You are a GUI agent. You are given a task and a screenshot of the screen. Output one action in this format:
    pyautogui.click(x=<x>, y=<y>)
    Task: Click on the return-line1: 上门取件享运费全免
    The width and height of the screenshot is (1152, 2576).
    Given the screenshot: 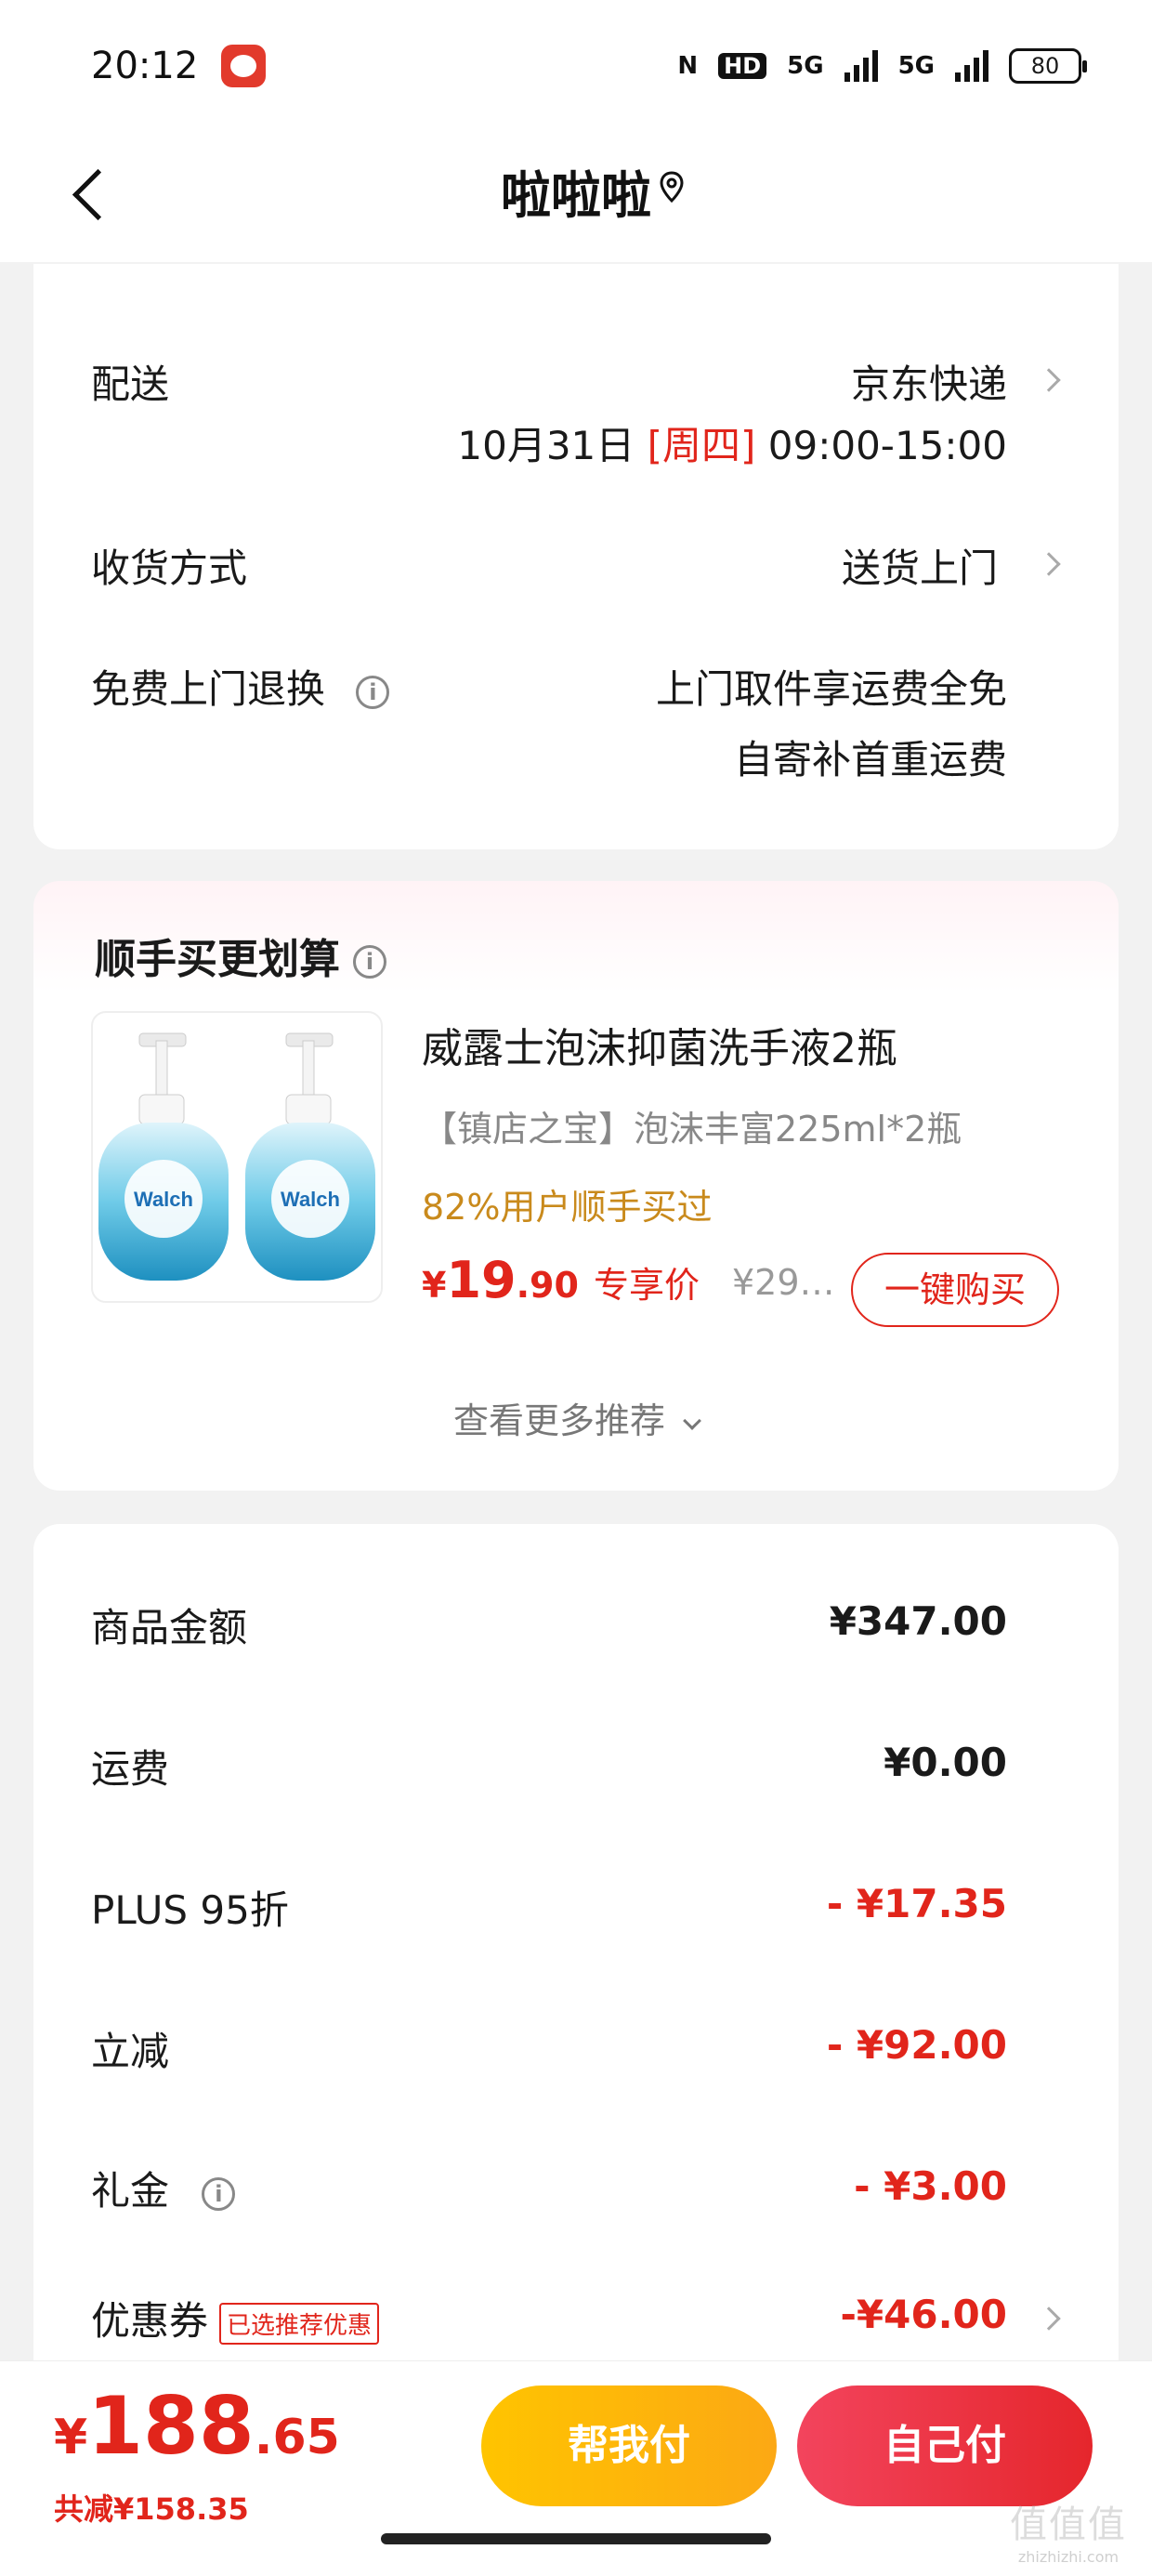 What is the action you would take?
    pyautogui.click(x=831, y=689)
    